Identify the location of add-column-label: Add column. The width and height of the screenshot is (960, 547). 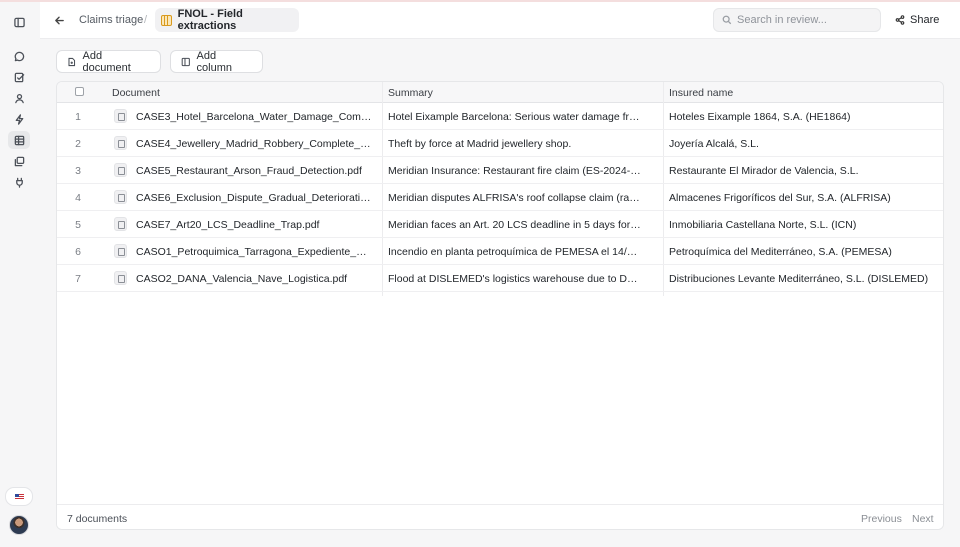
(214, 61).